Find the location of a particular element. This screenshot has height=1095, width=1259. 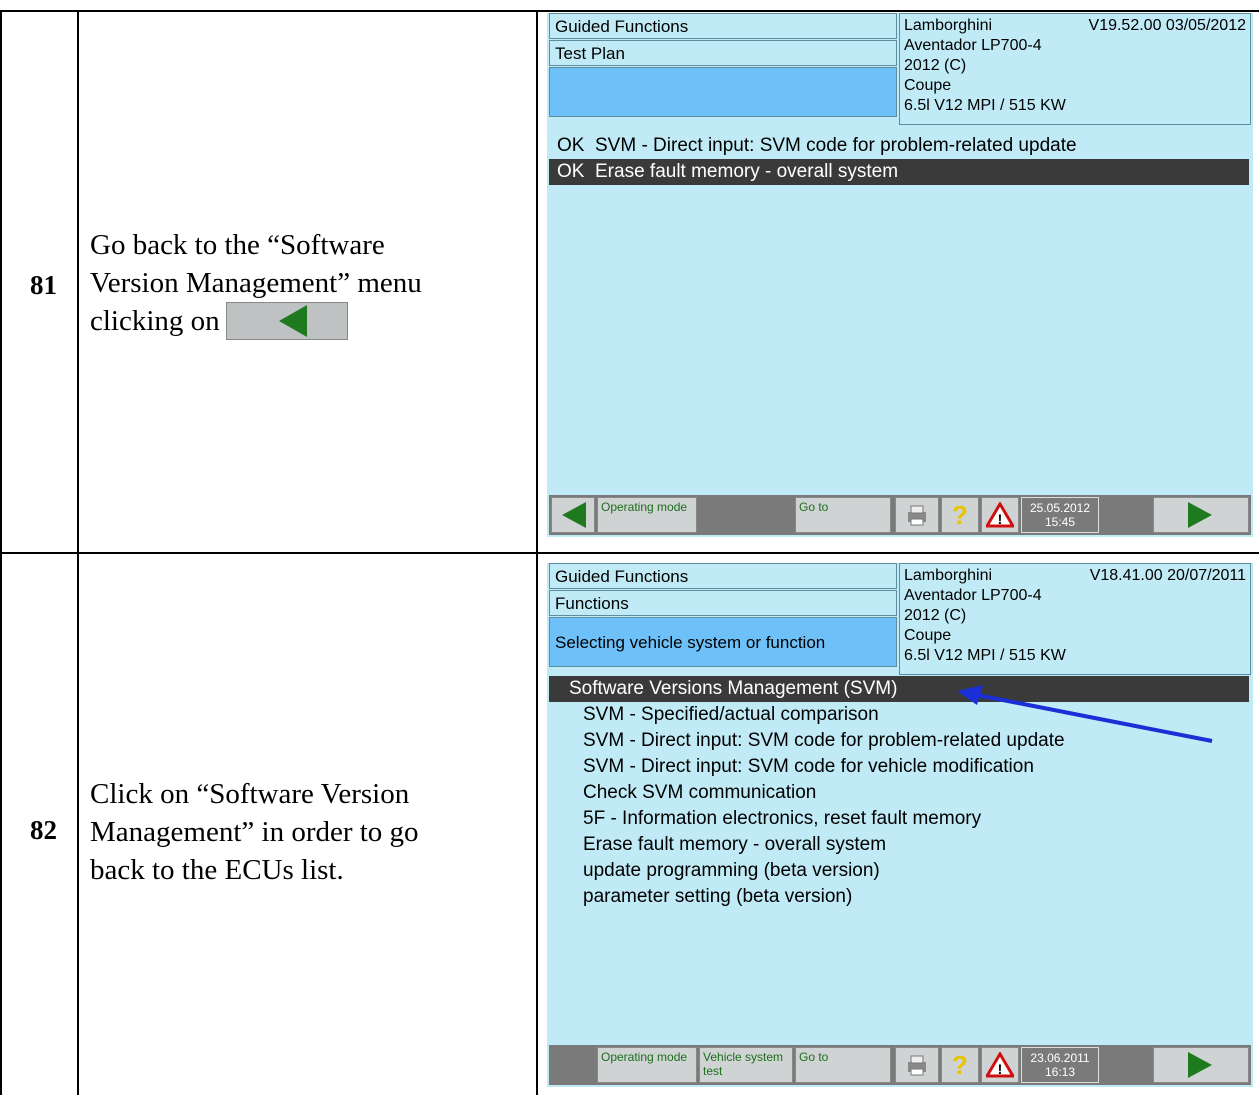

back-button is located at coordinates (573, 515).